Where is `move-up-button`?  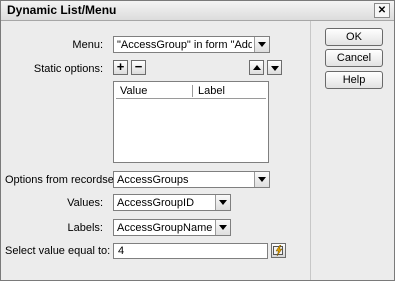
move-up-button is located at coordinates (256, 67).